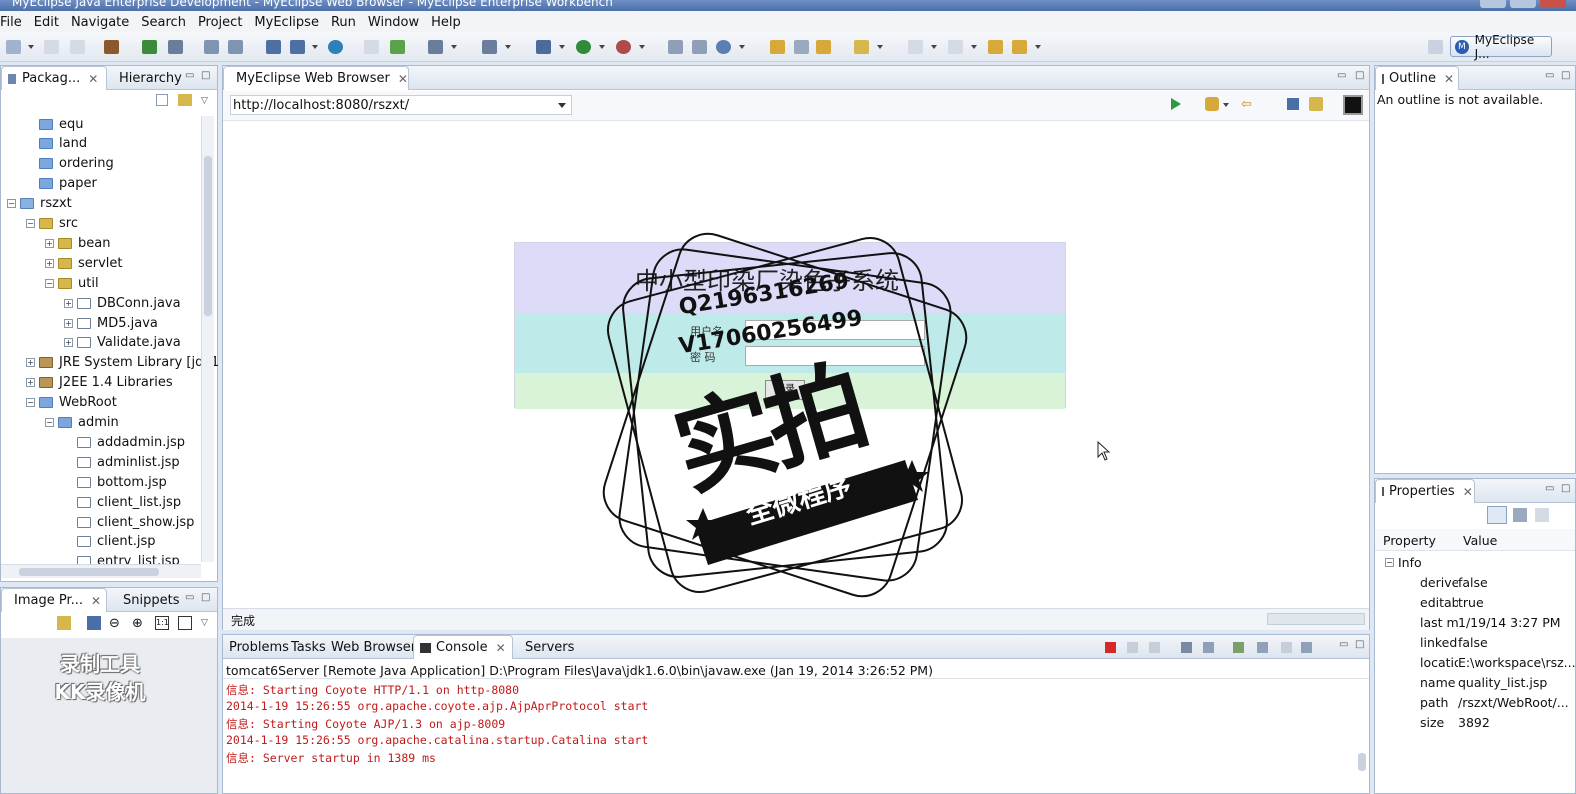 The width and height of the screenshot is (1576, 794). Describe the element at coordinates (1208, 647) in the screenshot. I see `scroll-lock-icon` at that location.